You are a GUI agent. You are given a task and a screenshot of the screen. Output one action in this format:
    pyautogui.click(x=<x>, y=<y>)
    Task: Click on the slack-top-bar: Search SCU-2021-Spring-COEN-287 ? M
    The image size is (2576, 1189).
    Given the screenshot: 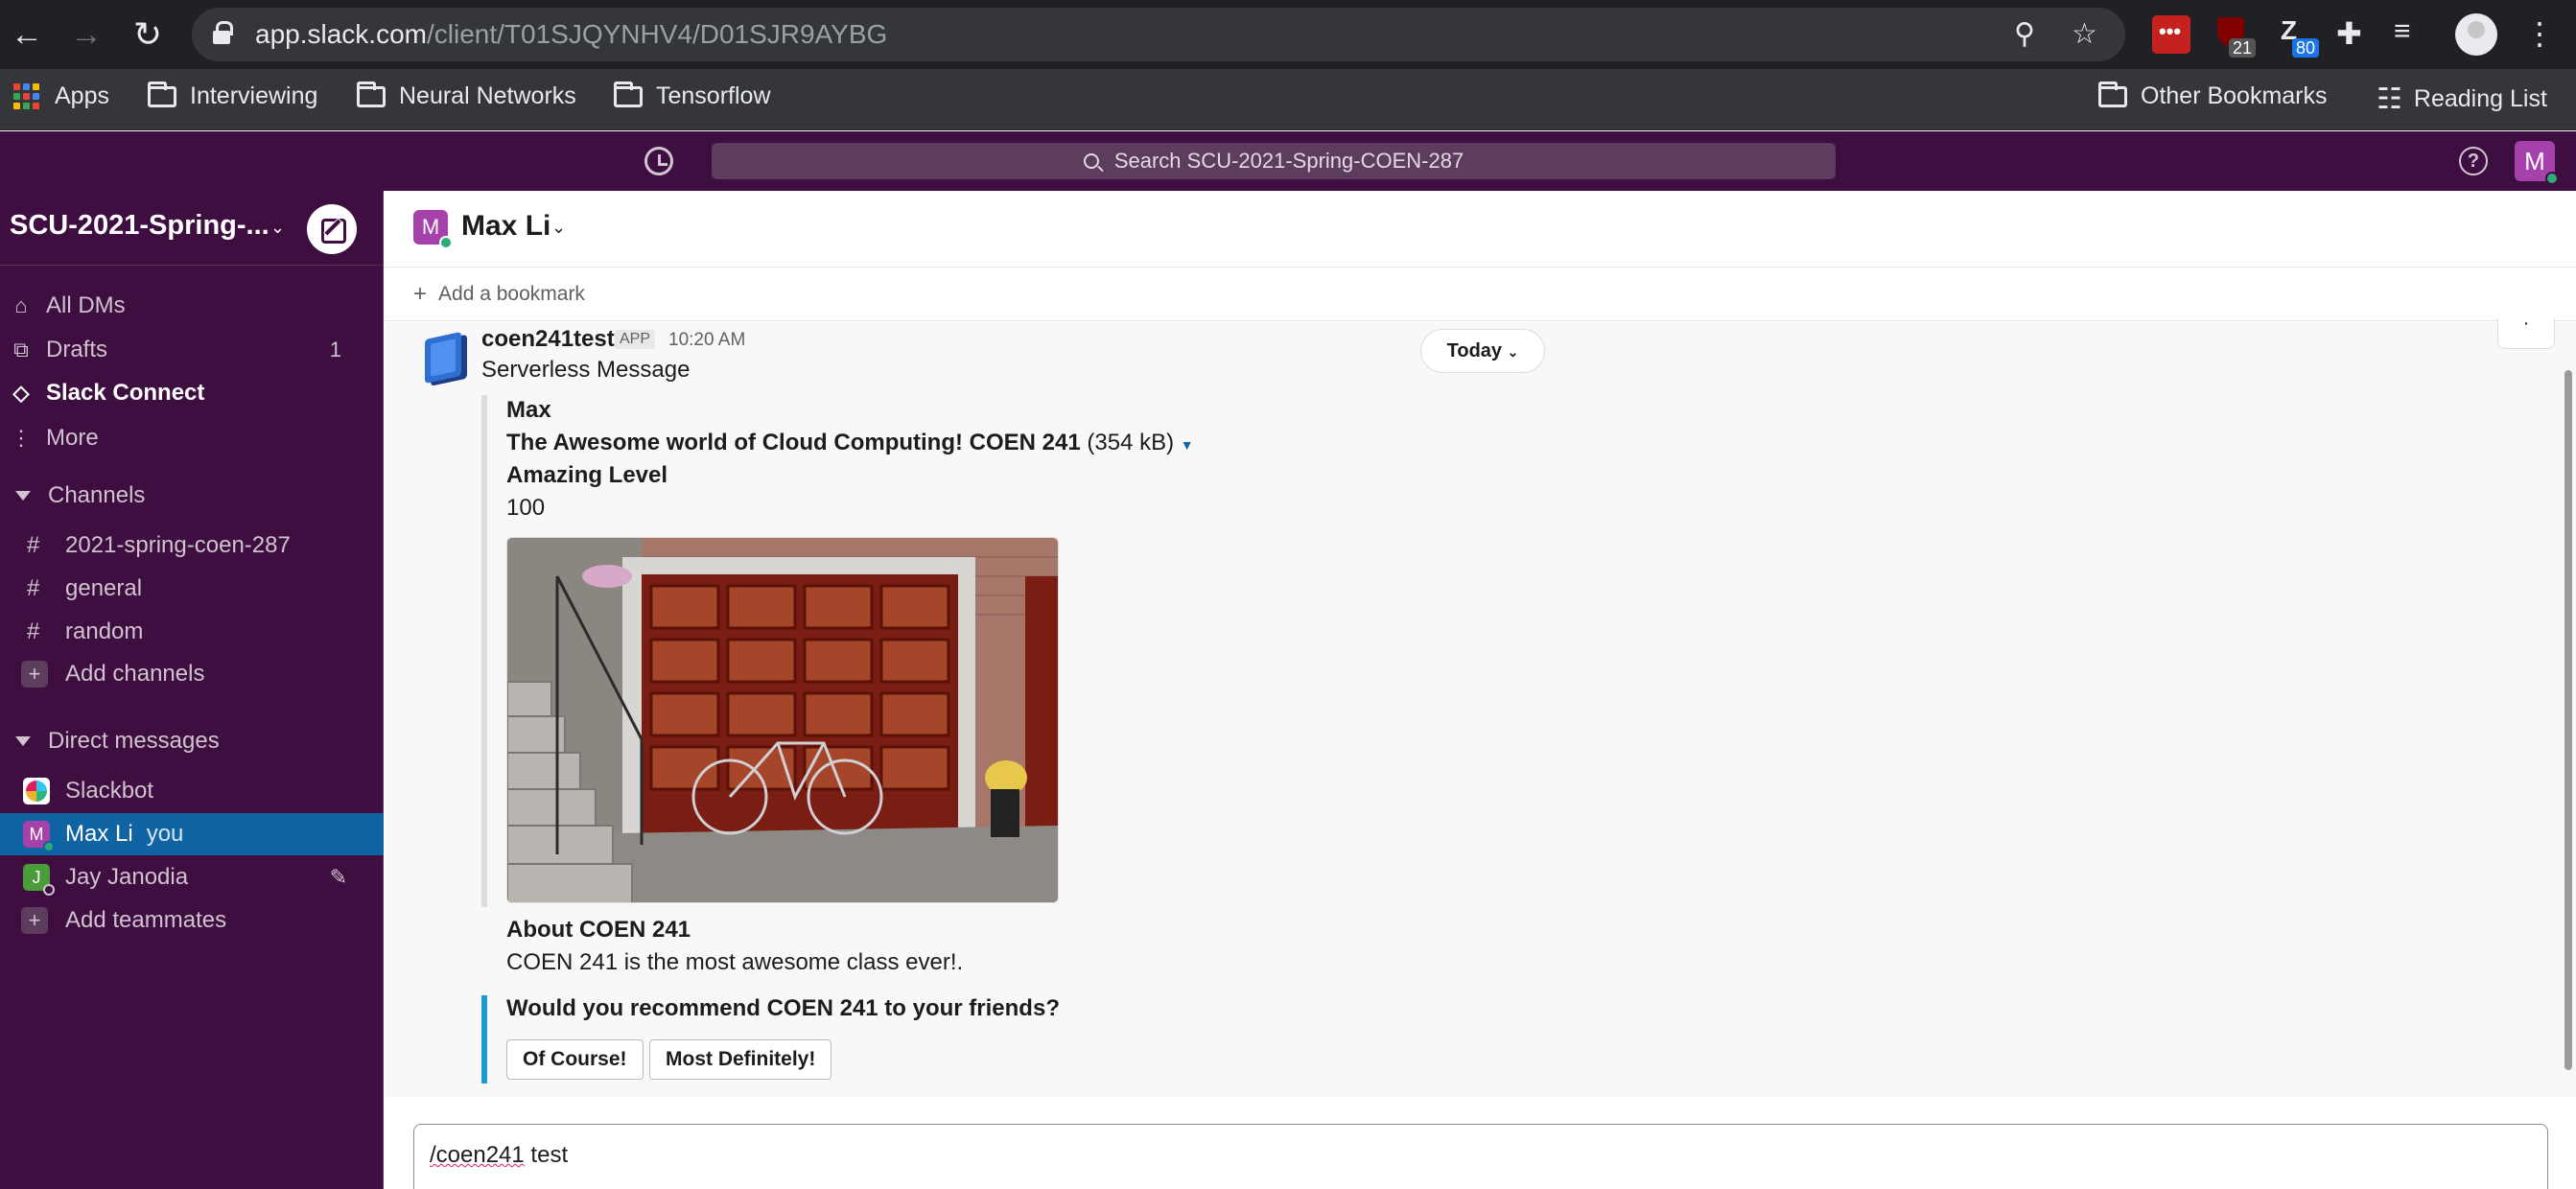 What is the action you would take?
    pyautogui.click(x=1288, y=161)
    